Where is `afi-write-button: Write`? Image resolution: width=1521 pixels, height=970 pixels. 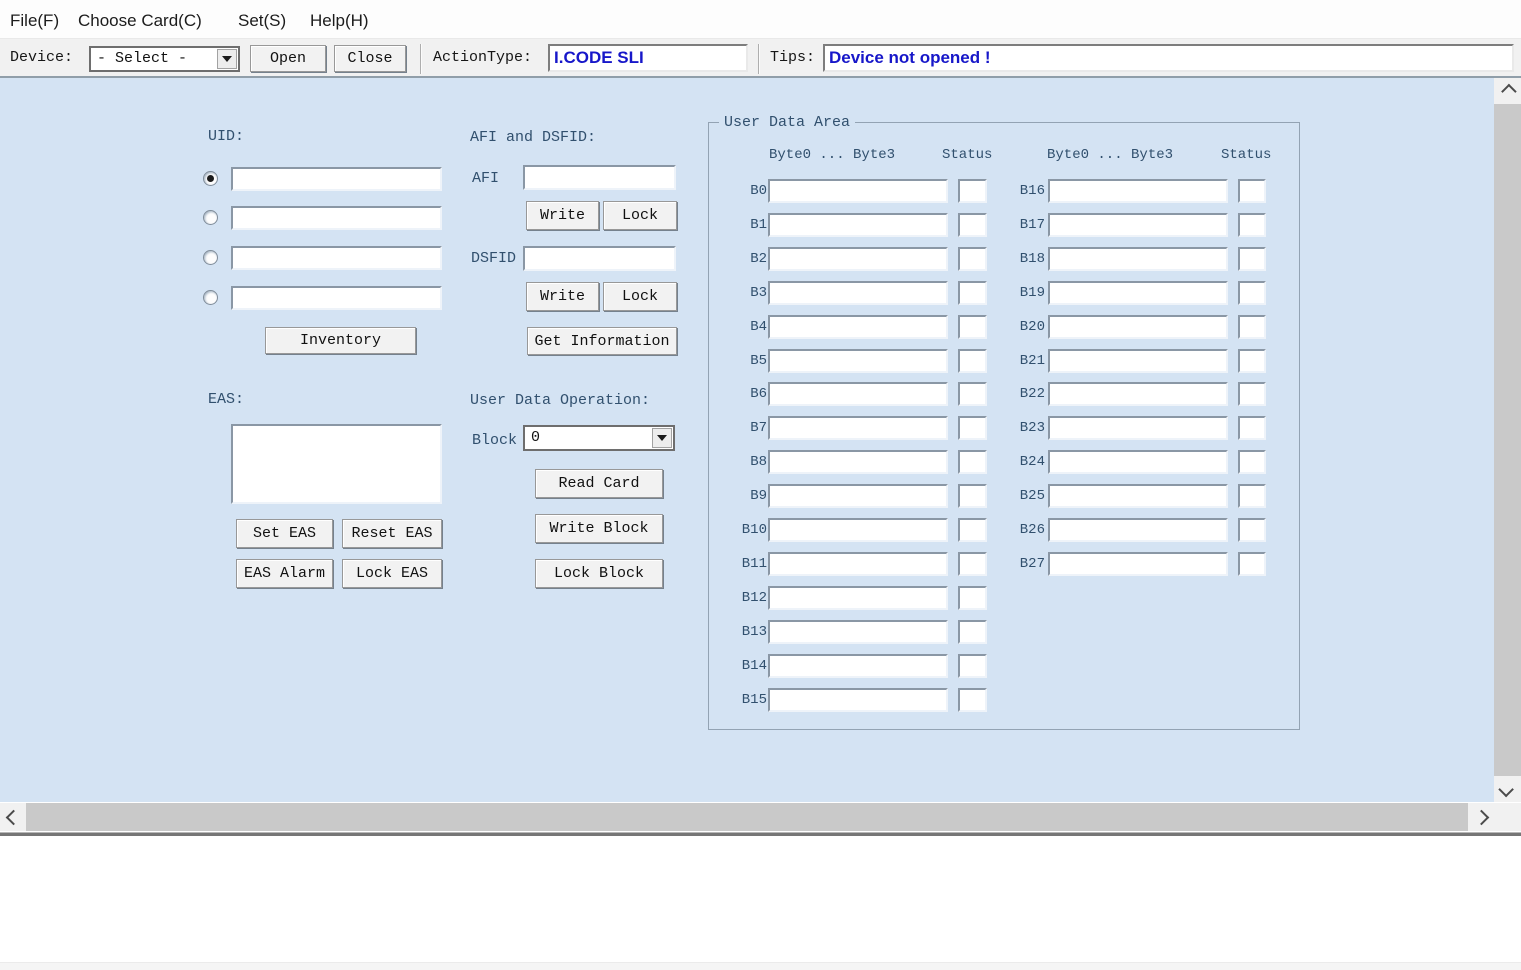 afi-write-button: Write is located at coordinates (562, 215).